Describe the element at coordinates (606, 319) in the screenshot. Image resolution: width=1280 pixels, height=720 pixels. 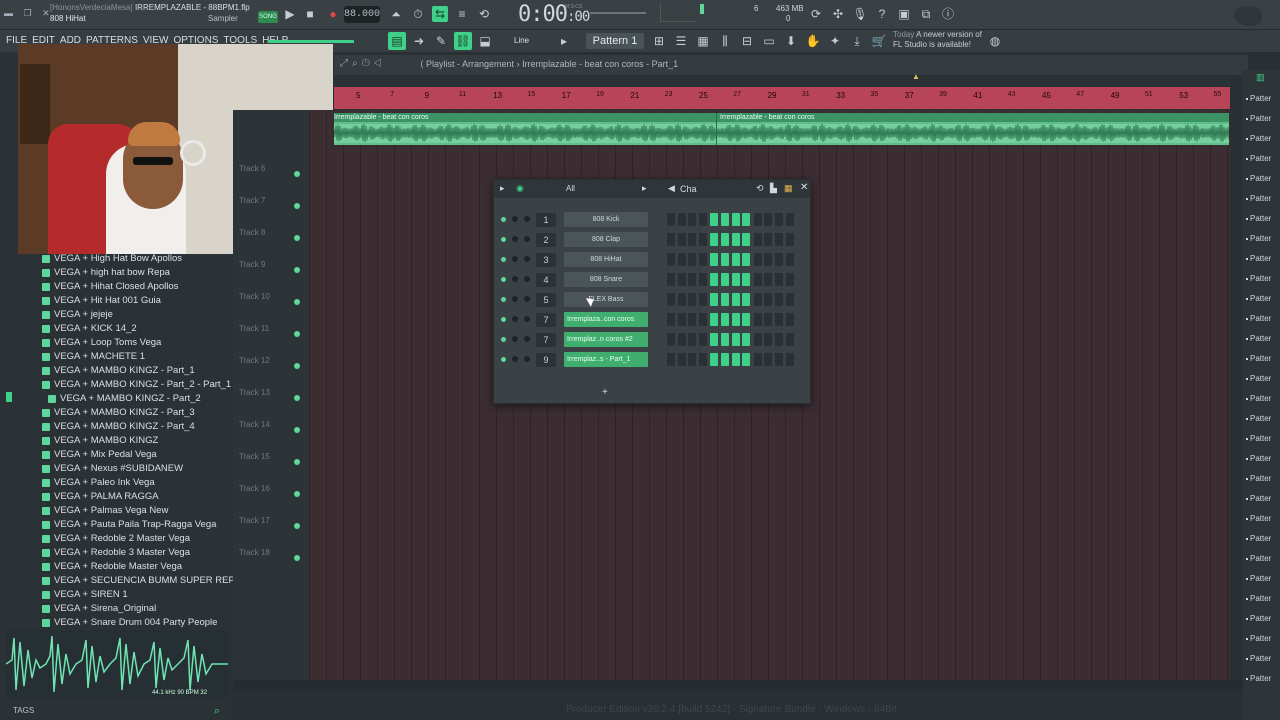
I see `channel-name-button: Irremplaza..con coros` at that location.